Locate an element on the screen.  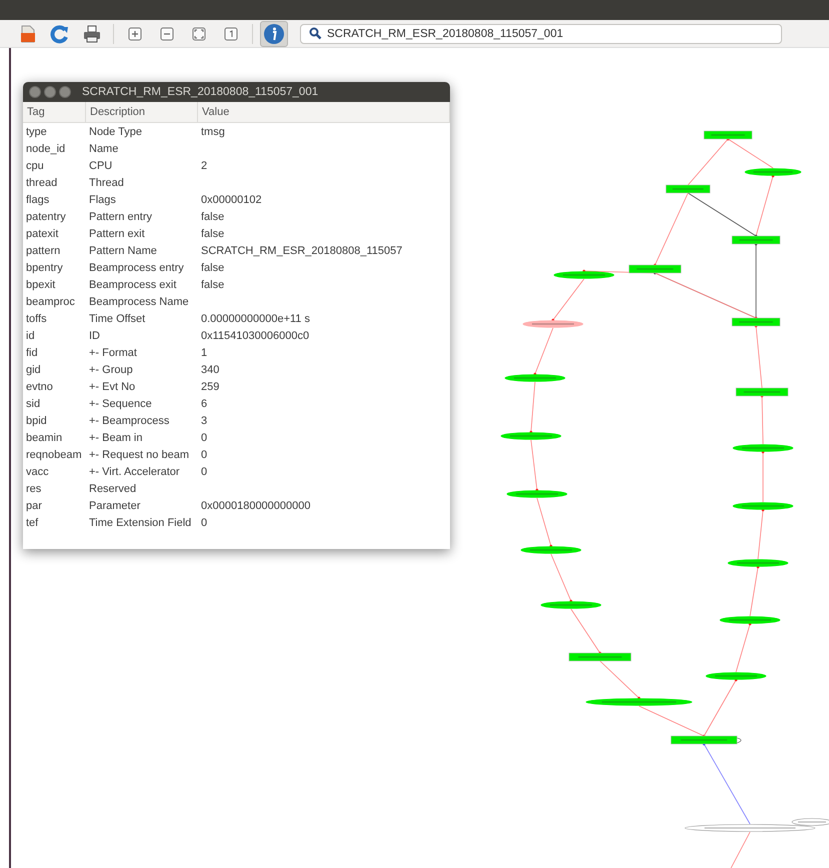
page-icon is located at coordinates (231, 33).